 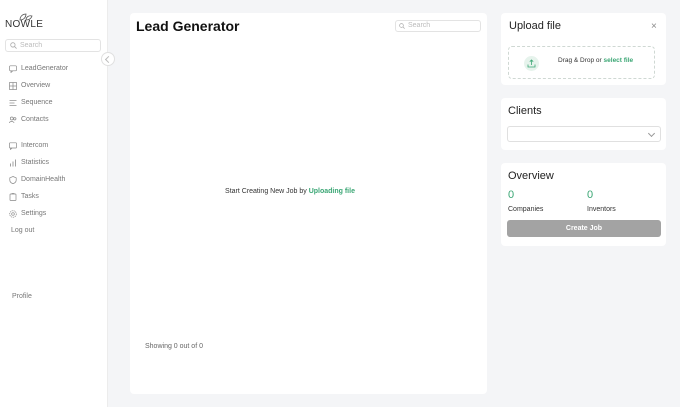 I want to click on sidebar-item-statistics: Statistics, so click(x=29, y=163).